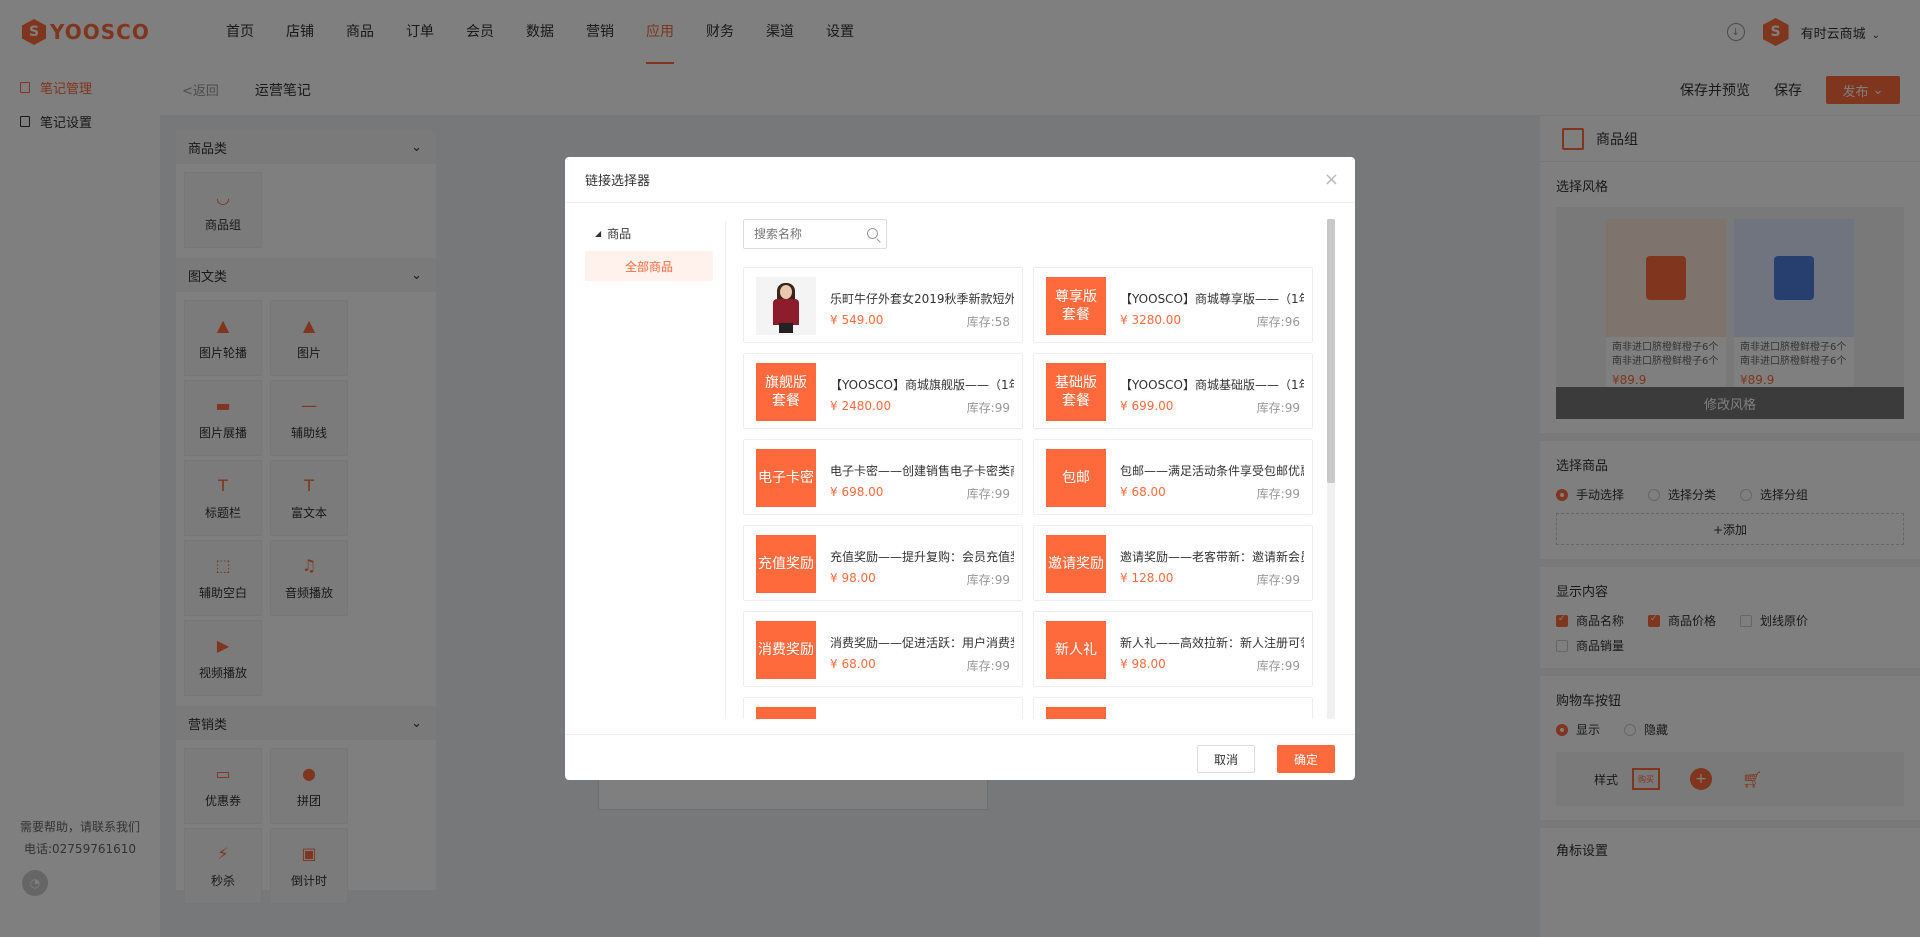  I want to click on thumb-text: 电子卡密, so click(786, 478).